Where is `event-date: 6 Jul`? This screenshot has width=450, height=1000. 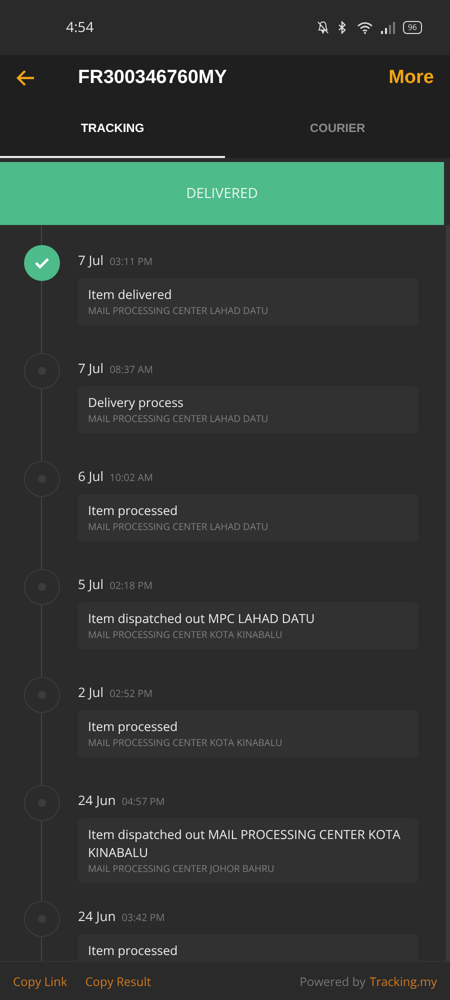
event-date: 6 Jul is located at coordinates (91, 476).